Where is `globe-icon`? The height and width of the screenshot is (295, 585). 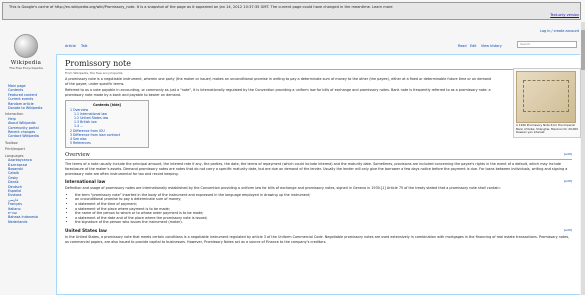
globe-icon is located at coordinates (26, 46).